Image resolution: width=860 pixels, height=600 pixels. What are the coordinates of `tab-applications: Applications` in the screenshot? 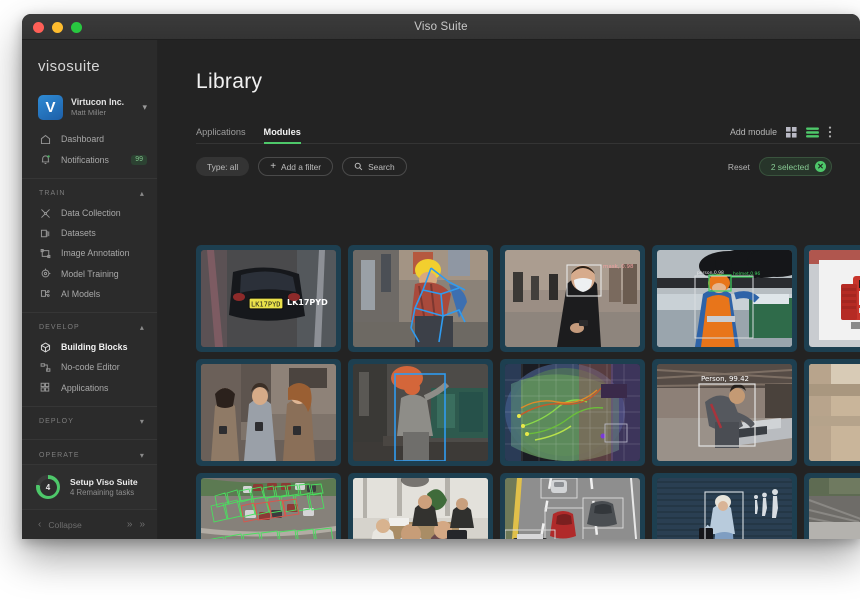 It's located at (221, 135).